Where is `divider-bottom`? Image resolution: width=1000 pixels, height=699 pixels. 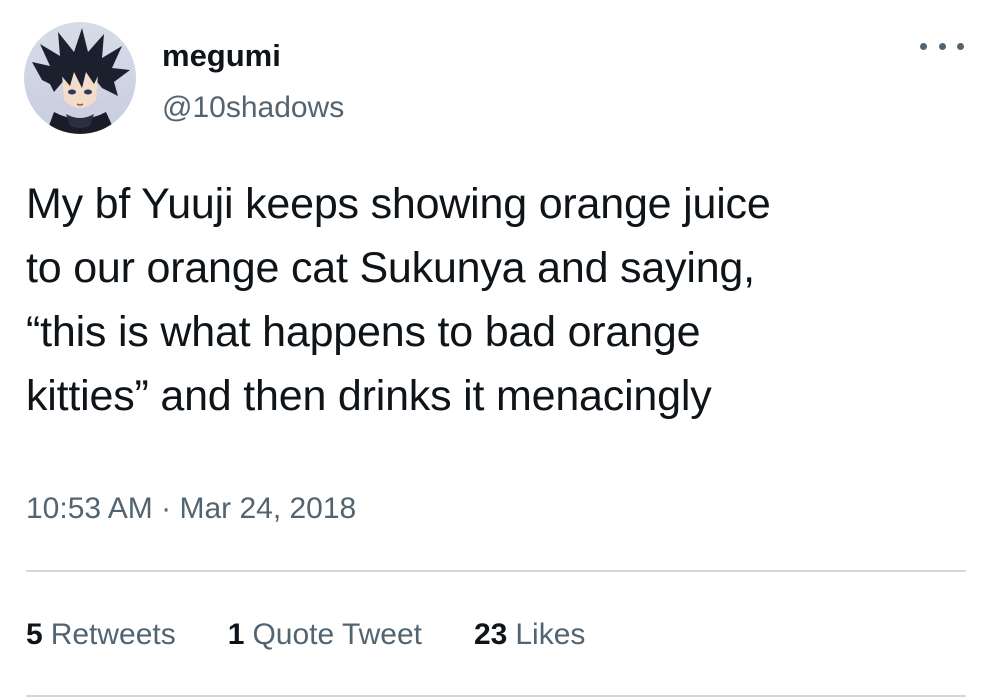
divider-bottom is located at coordinates (496, 696).